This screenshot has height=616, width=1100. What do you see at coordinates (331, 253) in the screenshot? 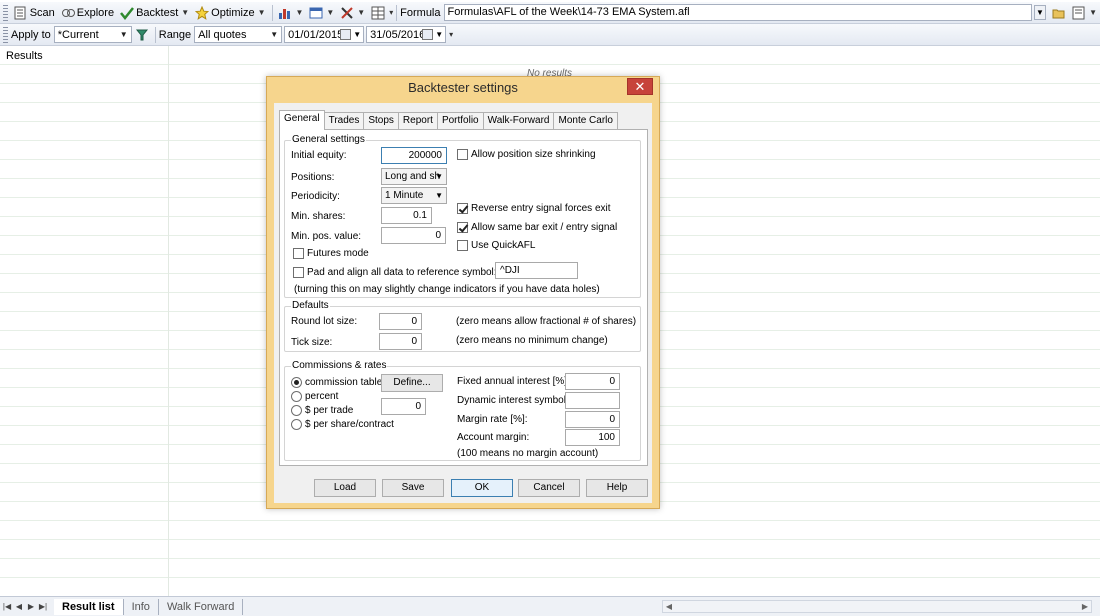
I see `futures-mode-checkbox: Futures mode` at bounding box center [331, 253].